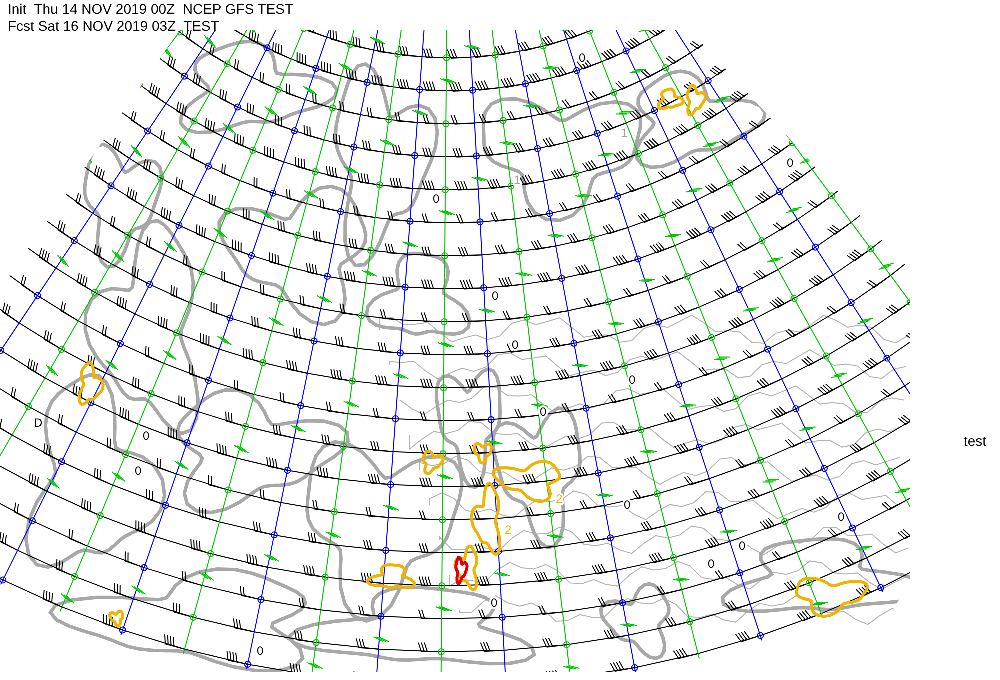 This screenshot has height=680, width=1000. I want to click on contour-label: D, so click(38, 423).